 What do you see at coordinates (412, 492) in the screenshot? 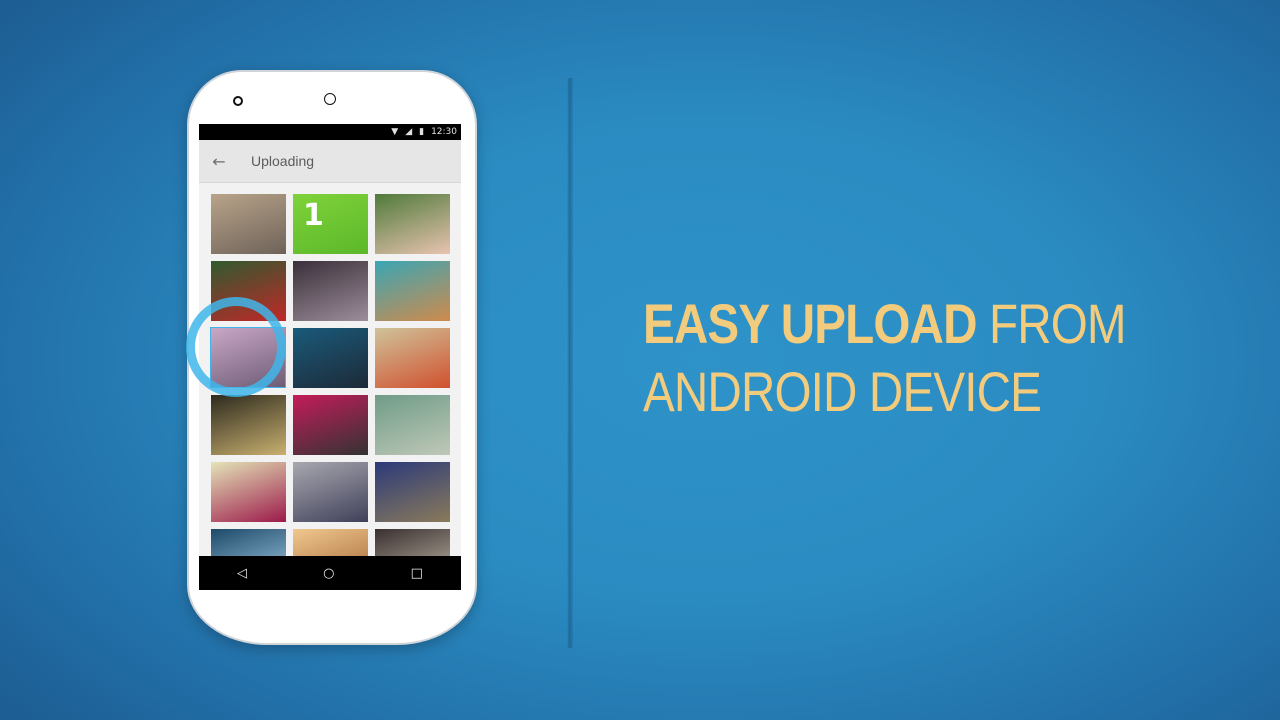
I see `photo-tile-mountains` at bounding box center [412, 492].